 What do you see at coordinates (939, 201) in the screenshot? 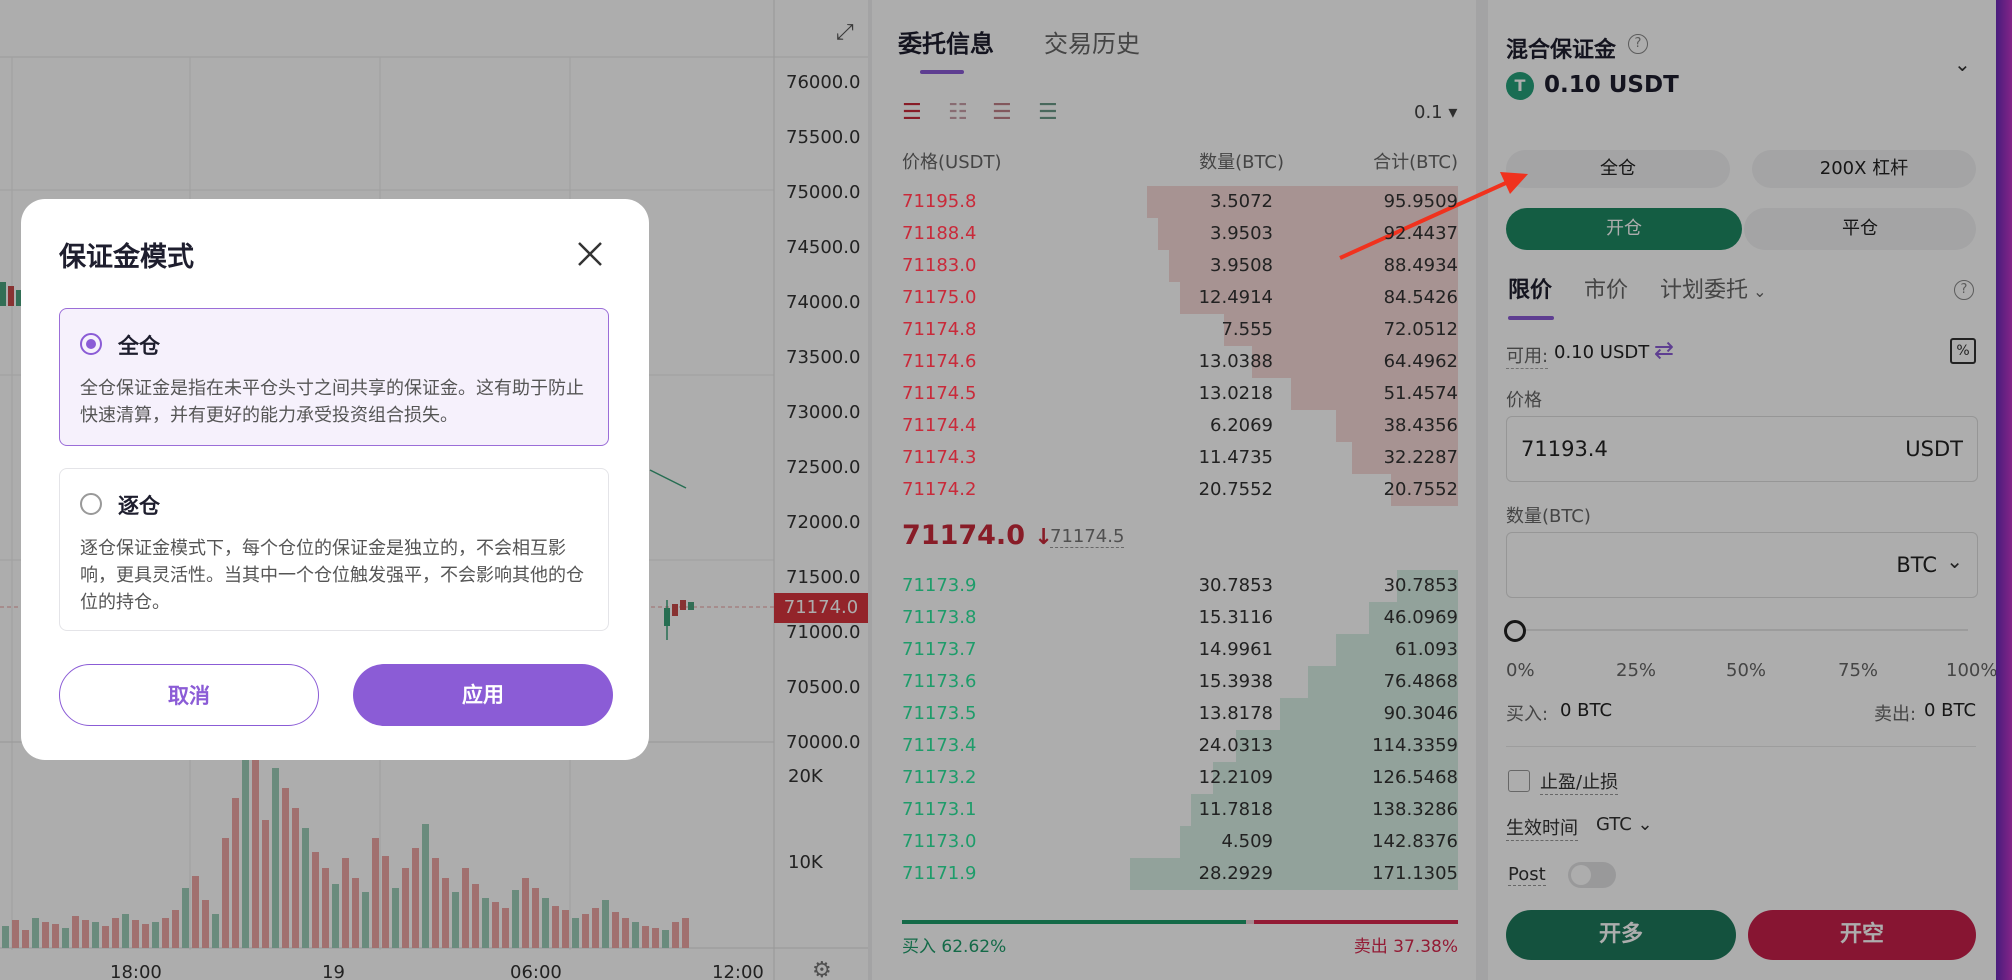
I see `ask-price: 71195.8` at bounding box center [939, 201].